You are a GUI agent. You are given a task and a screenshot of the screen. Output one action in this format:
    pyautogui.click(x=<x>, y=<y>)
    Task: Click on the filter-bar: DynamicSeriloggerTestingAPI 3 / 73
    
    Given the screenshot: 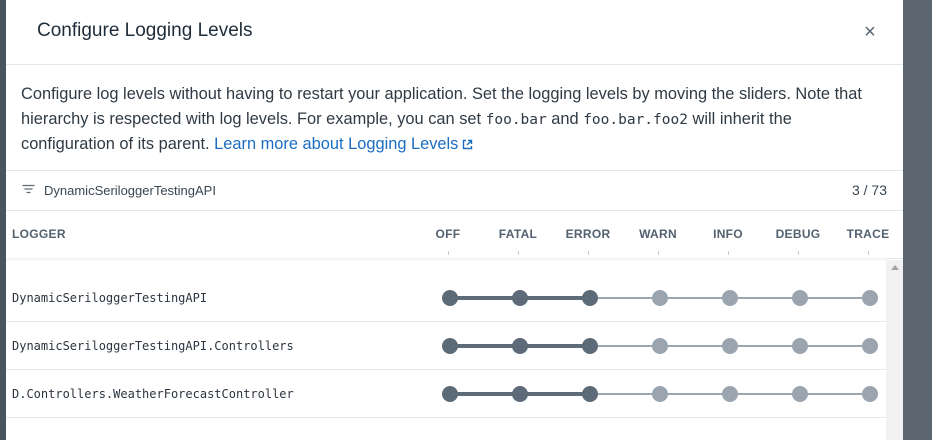 What is the action you would take?
    pyautogui.click(x=454, y=190)
    